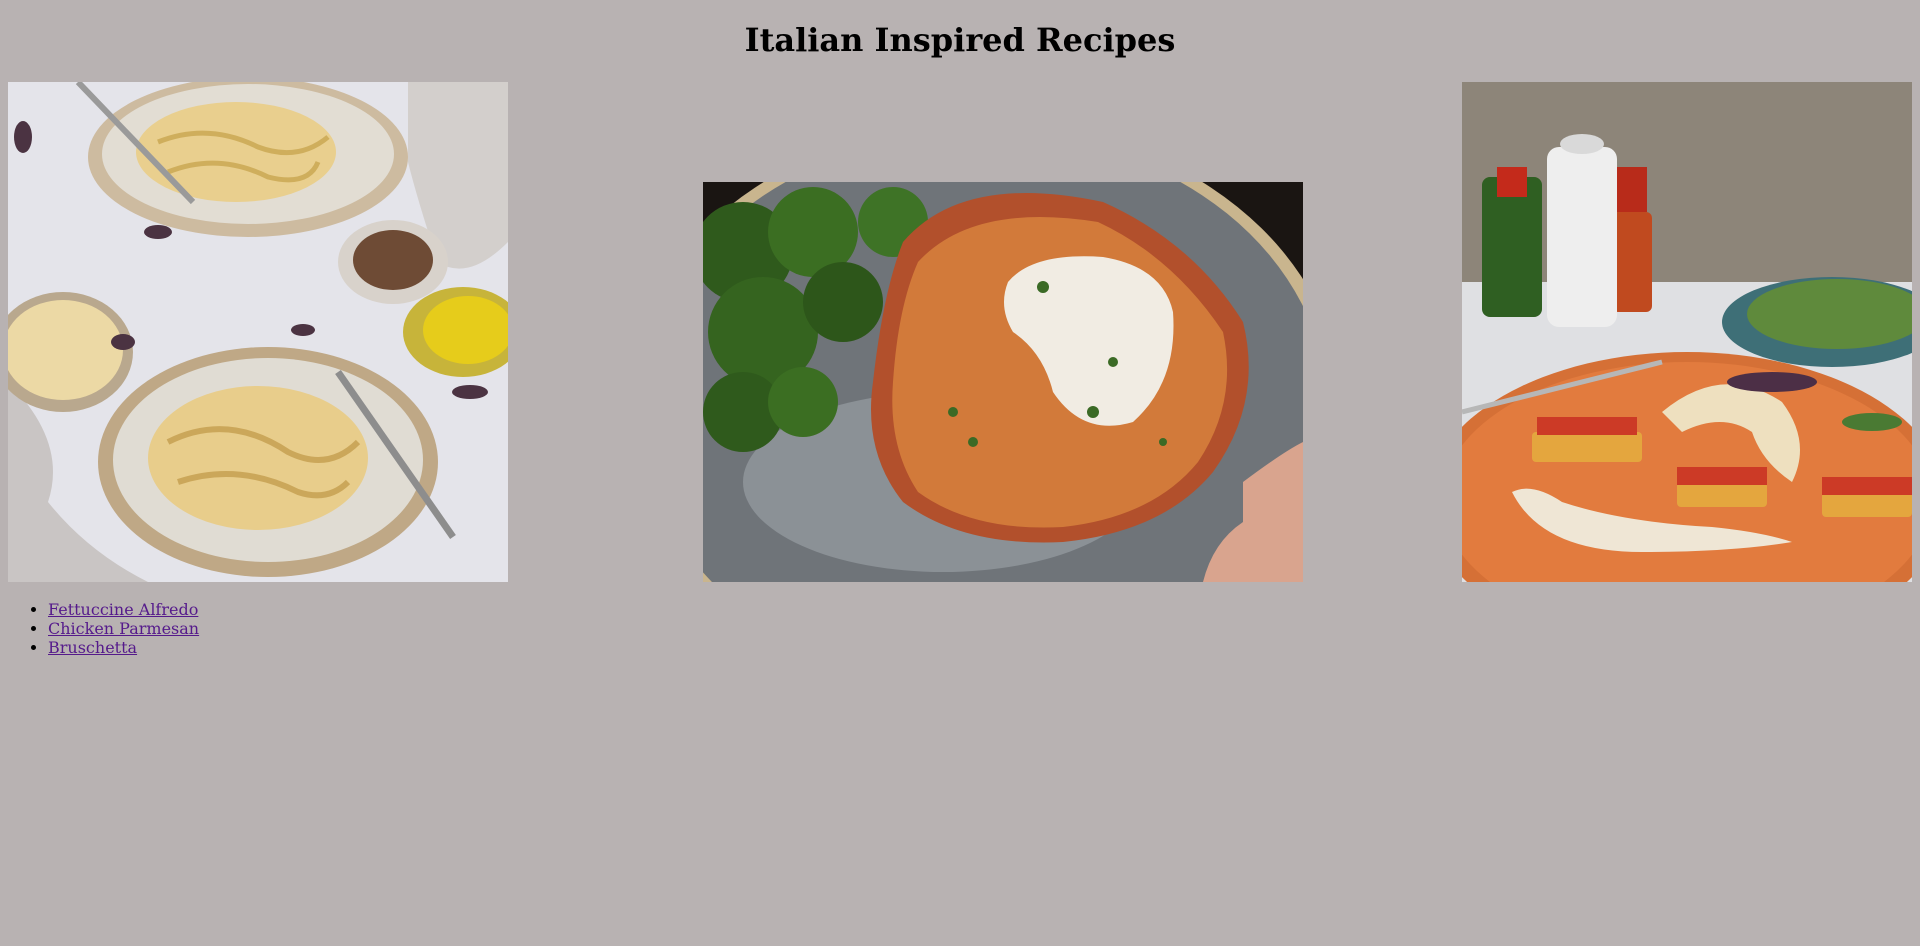 This screenshot has width=1920, height=946. I want to click on list-item: Bruschetta, so click(123, 647).